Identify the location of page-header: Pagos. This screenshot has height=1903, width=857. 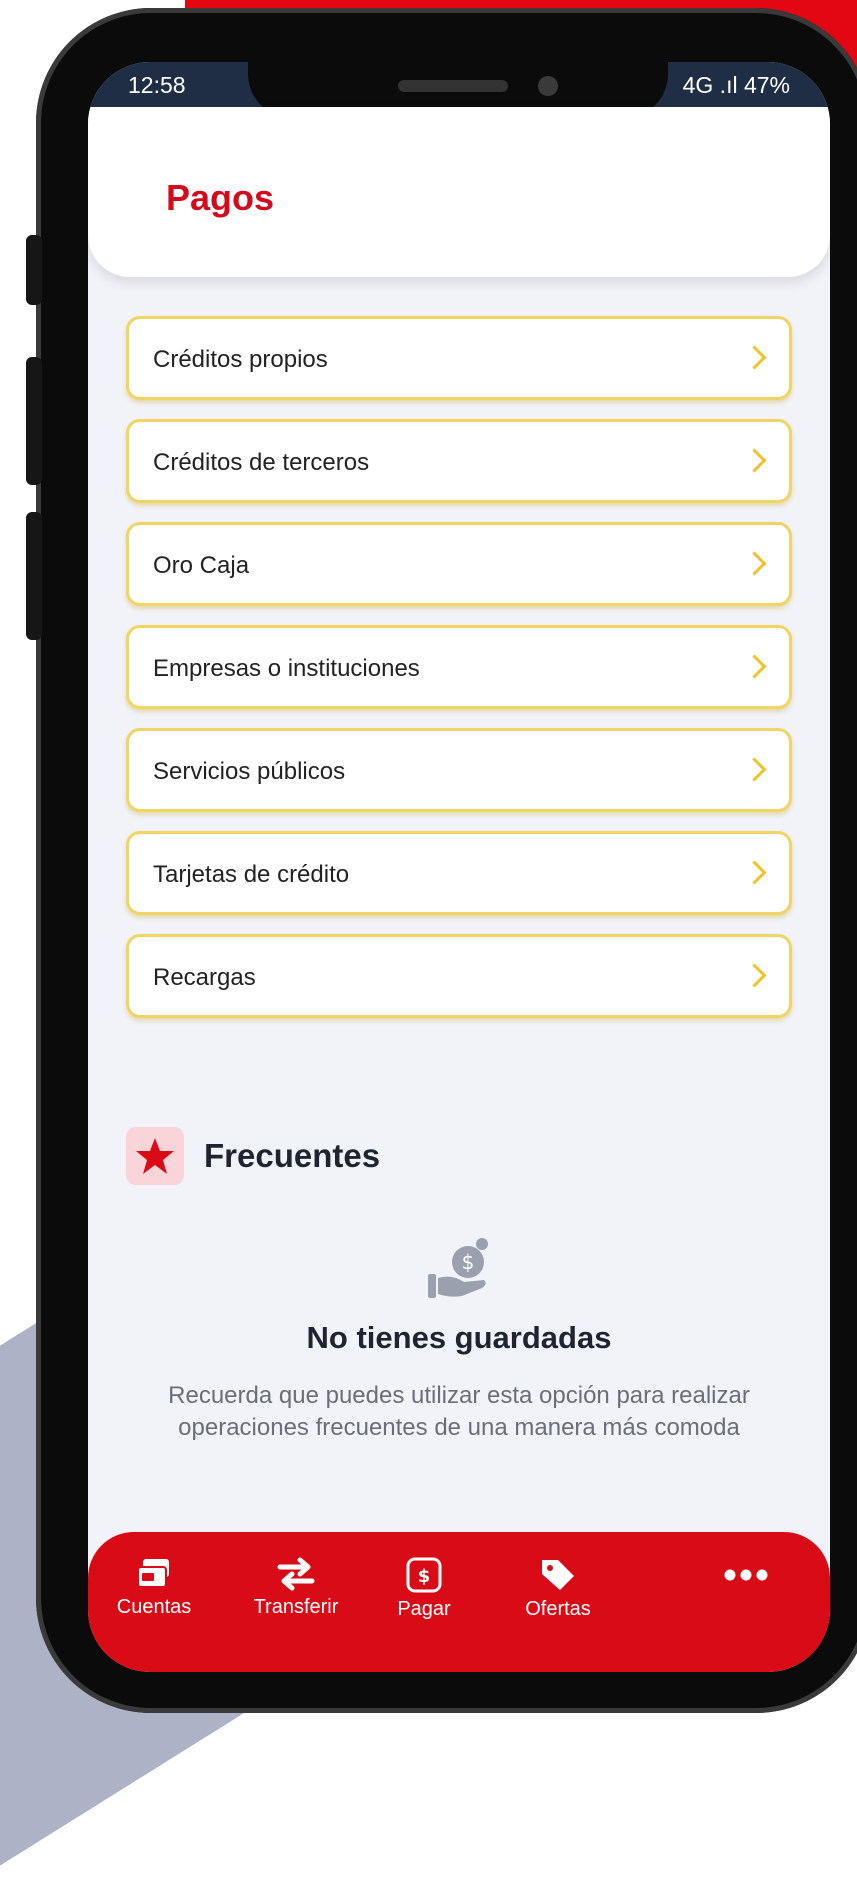
(459, 192).